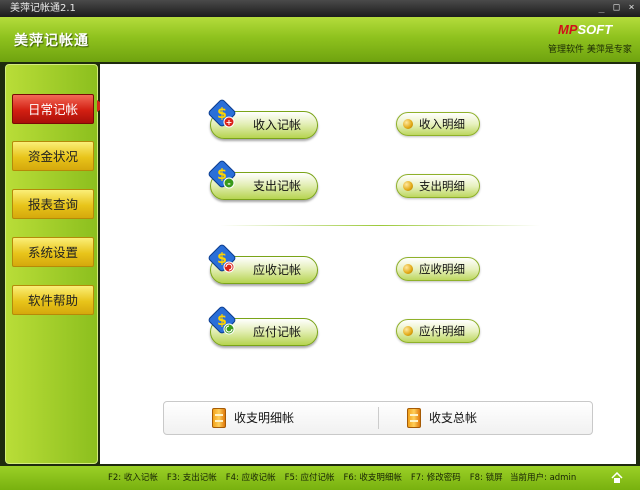 This screenshot has width=640, height=490. Describe the element at coordinates (631, 7) in the screenshot. I see `close-icon: ×` at that location.